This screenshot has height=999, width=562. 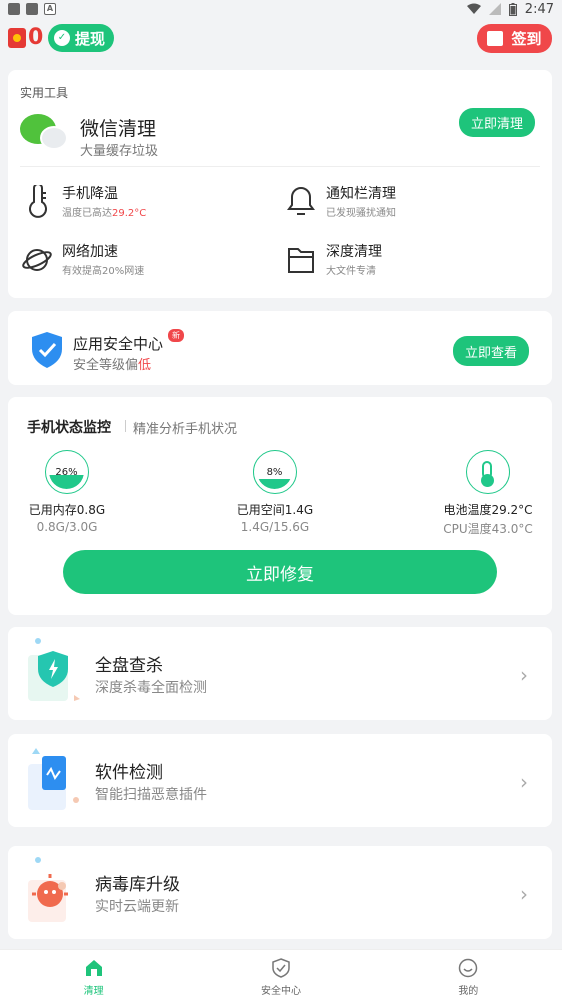 What do you see at coordinates (137, 885) in the screenshot?
I see `feature-name: 病毒库升级` at bounding box center [137, 885].